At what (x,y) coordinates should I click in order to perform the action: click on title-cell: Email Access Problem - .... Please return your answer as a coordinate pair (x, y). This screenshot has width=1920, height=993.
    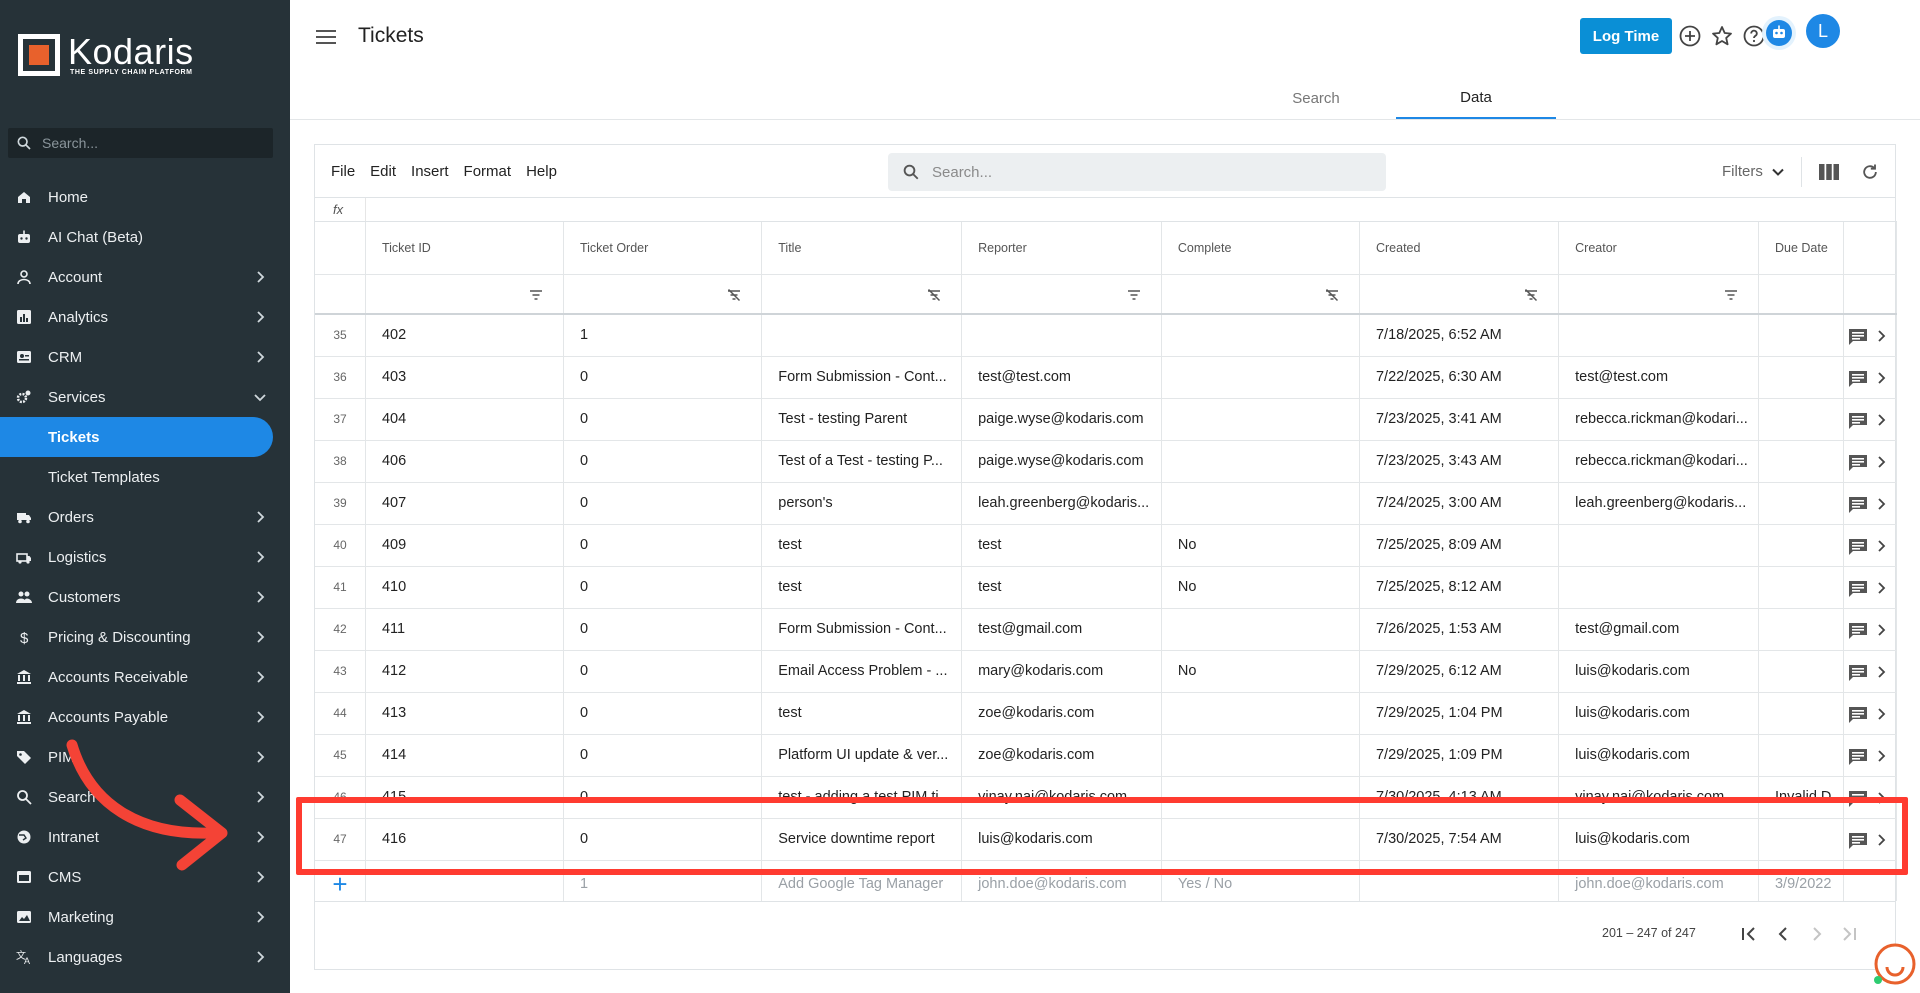
    Looking at the image, I should click on (862, 671).